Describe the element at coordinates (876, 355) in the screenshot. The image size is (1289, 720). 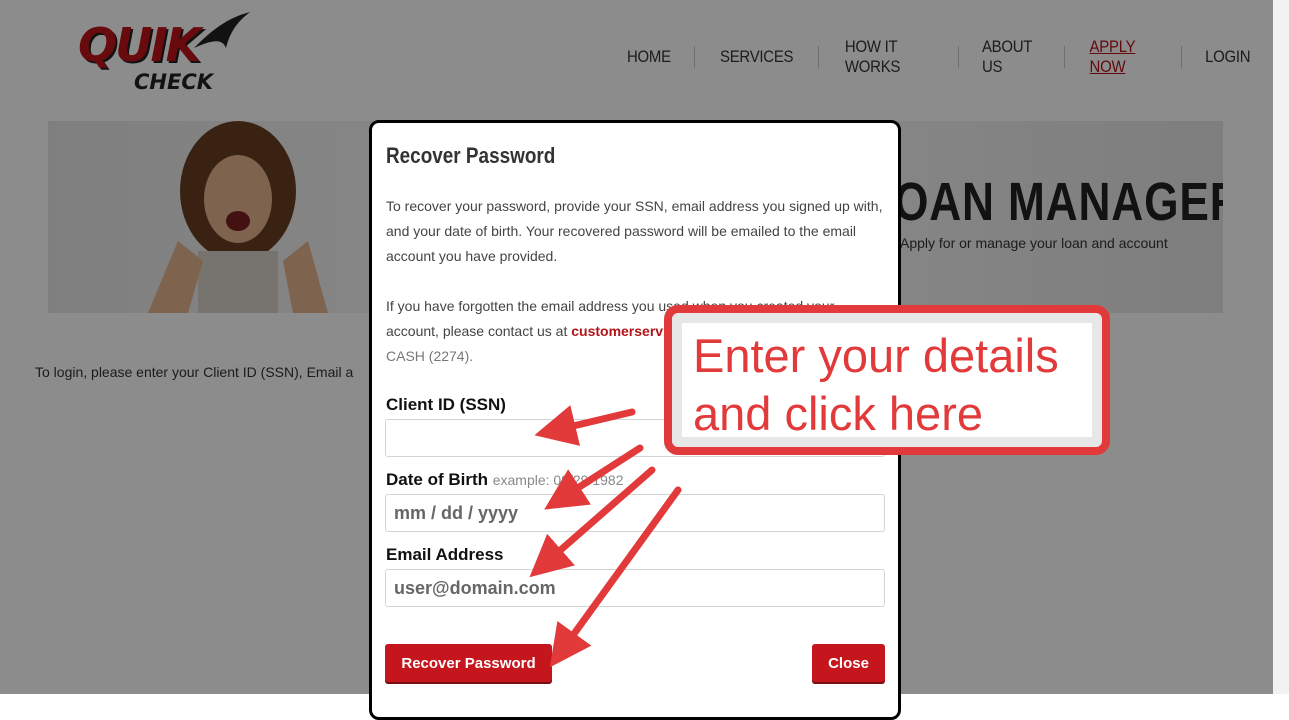
I see `annotation-line-1: Enter your details` at that location.